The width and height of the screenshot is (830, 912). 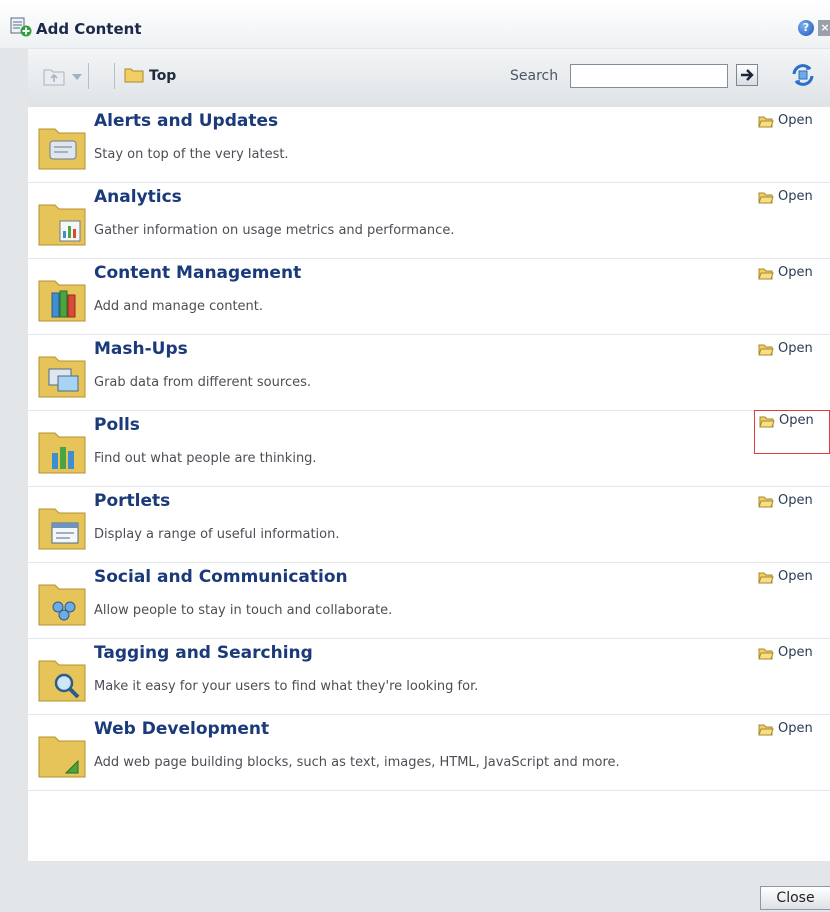 What do you see at coordinates (803, 75) in the screenshot?
I see `refresh-icon` at bounding box center [803, 75].